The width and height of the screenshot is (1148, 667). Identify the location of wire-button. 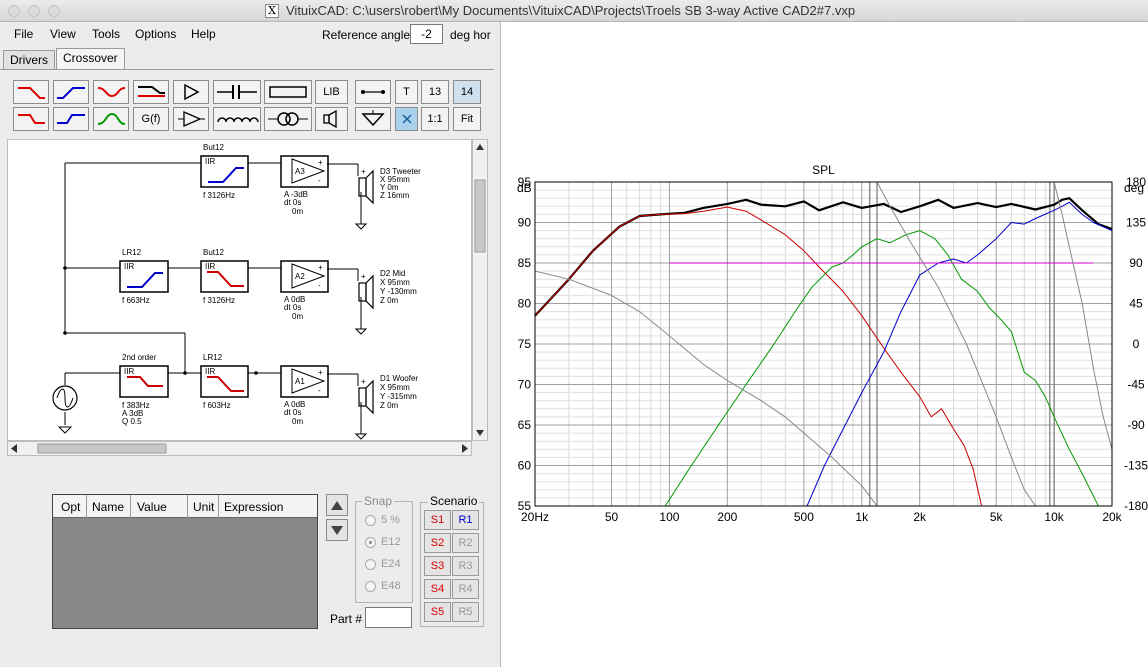
(373, 92).